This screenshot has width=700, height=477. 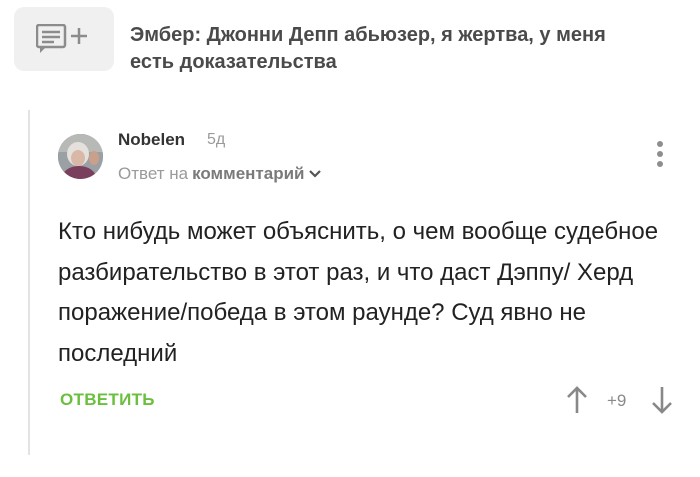 What do you see at coordinates (216, 139) in the screenshot?
I see `comment-time: 5д` at bounding box center [216, 139].